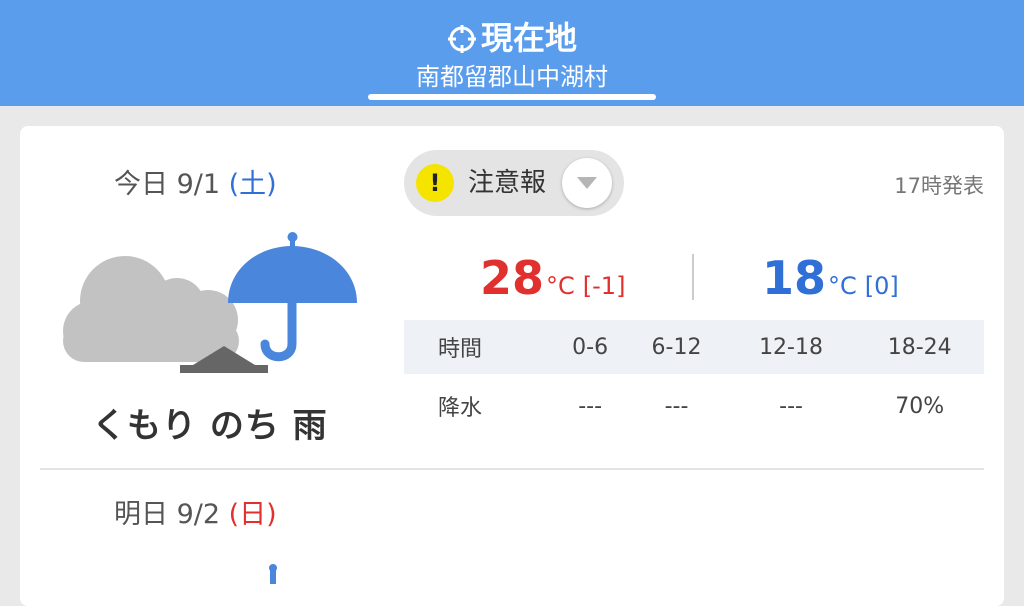 This screenshot has height=606, width=1024. Describe the element at coordinates (507, 183) in the screenshot. I see `warning-label: 注意報` at that location.